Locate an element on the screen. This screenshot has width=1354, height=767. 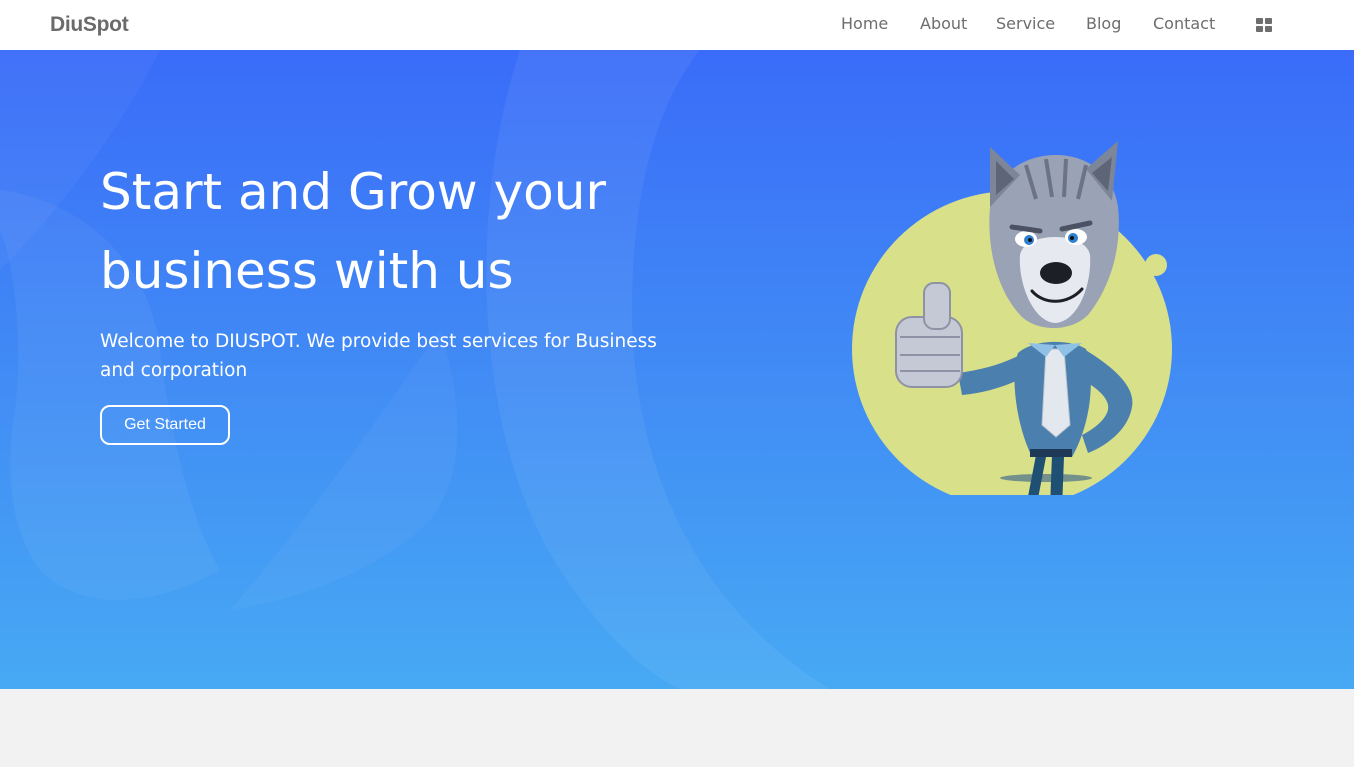
wolf-mascot-illustration is located at coordinates (1012, 318).